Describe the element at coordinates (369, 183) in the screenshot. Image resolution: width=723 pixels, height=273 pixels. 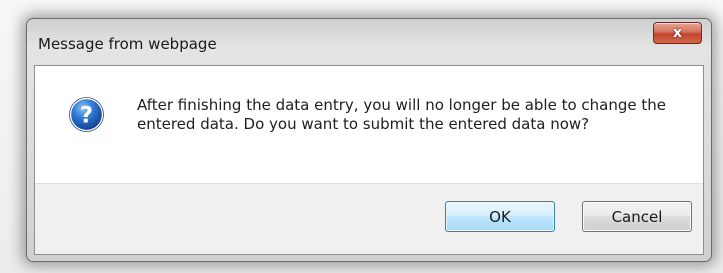
I see `footer-divider` at that location.